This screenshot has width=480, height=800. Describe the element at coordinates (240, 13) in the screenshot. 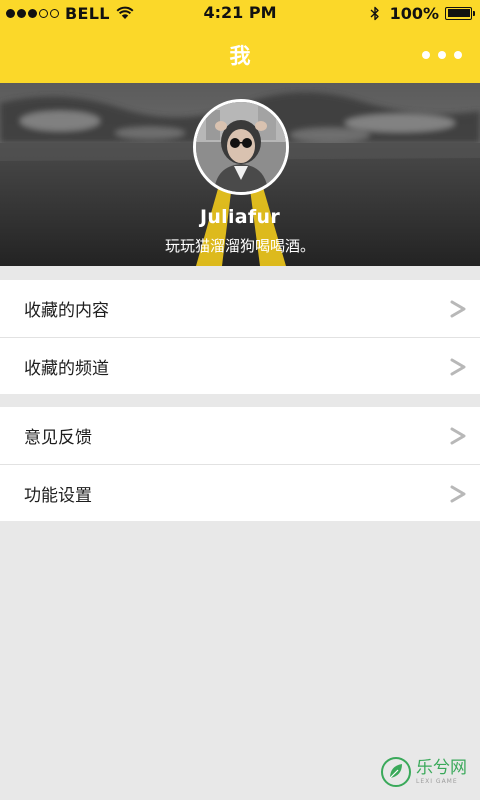

I see `status-bar: BELL 4:21 PM 100%` at that location.